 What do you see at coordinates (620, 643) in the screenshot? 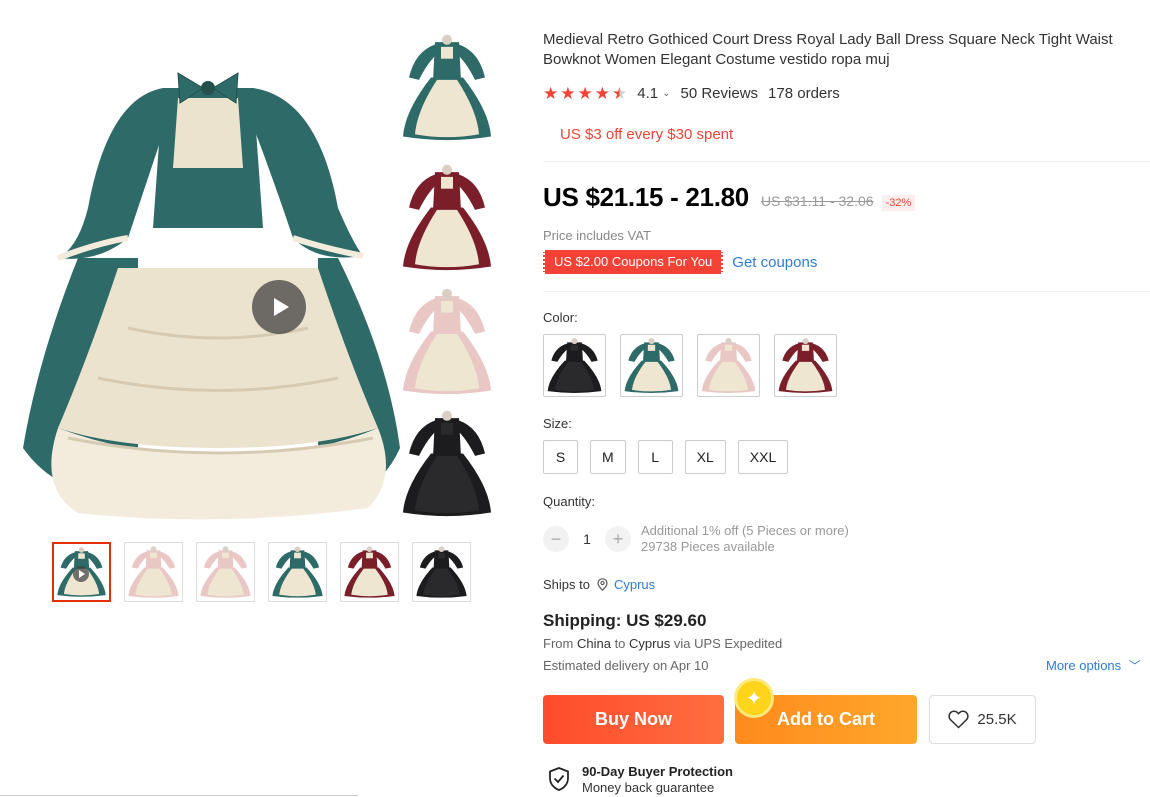
I see `route-to-label: to` at bounding box center [620, 643].